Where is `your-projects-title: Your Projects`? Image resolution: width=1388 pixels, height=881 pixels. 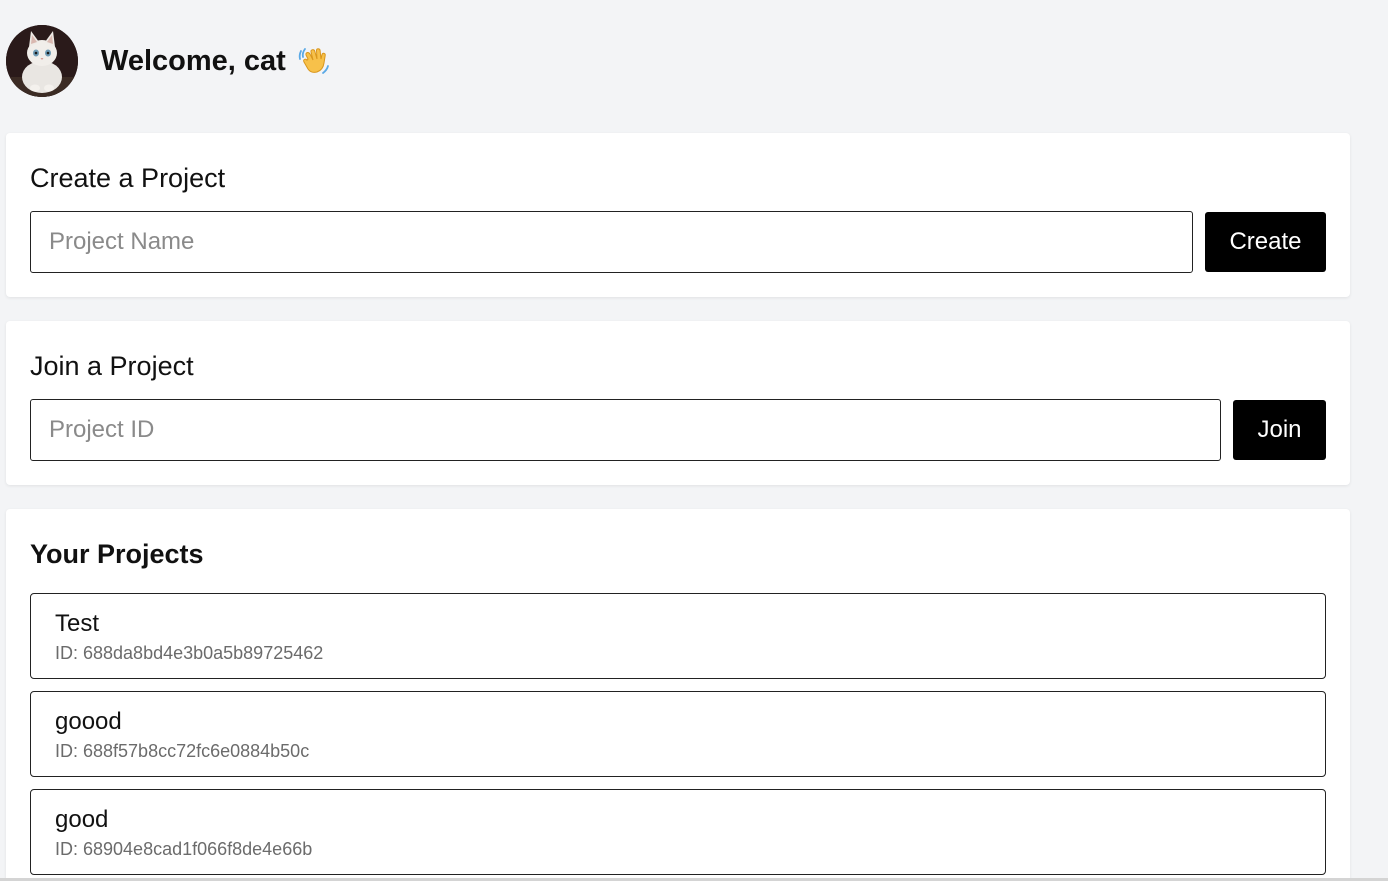
your-projects-title: Your Projects is located at coordinates (117, 554).